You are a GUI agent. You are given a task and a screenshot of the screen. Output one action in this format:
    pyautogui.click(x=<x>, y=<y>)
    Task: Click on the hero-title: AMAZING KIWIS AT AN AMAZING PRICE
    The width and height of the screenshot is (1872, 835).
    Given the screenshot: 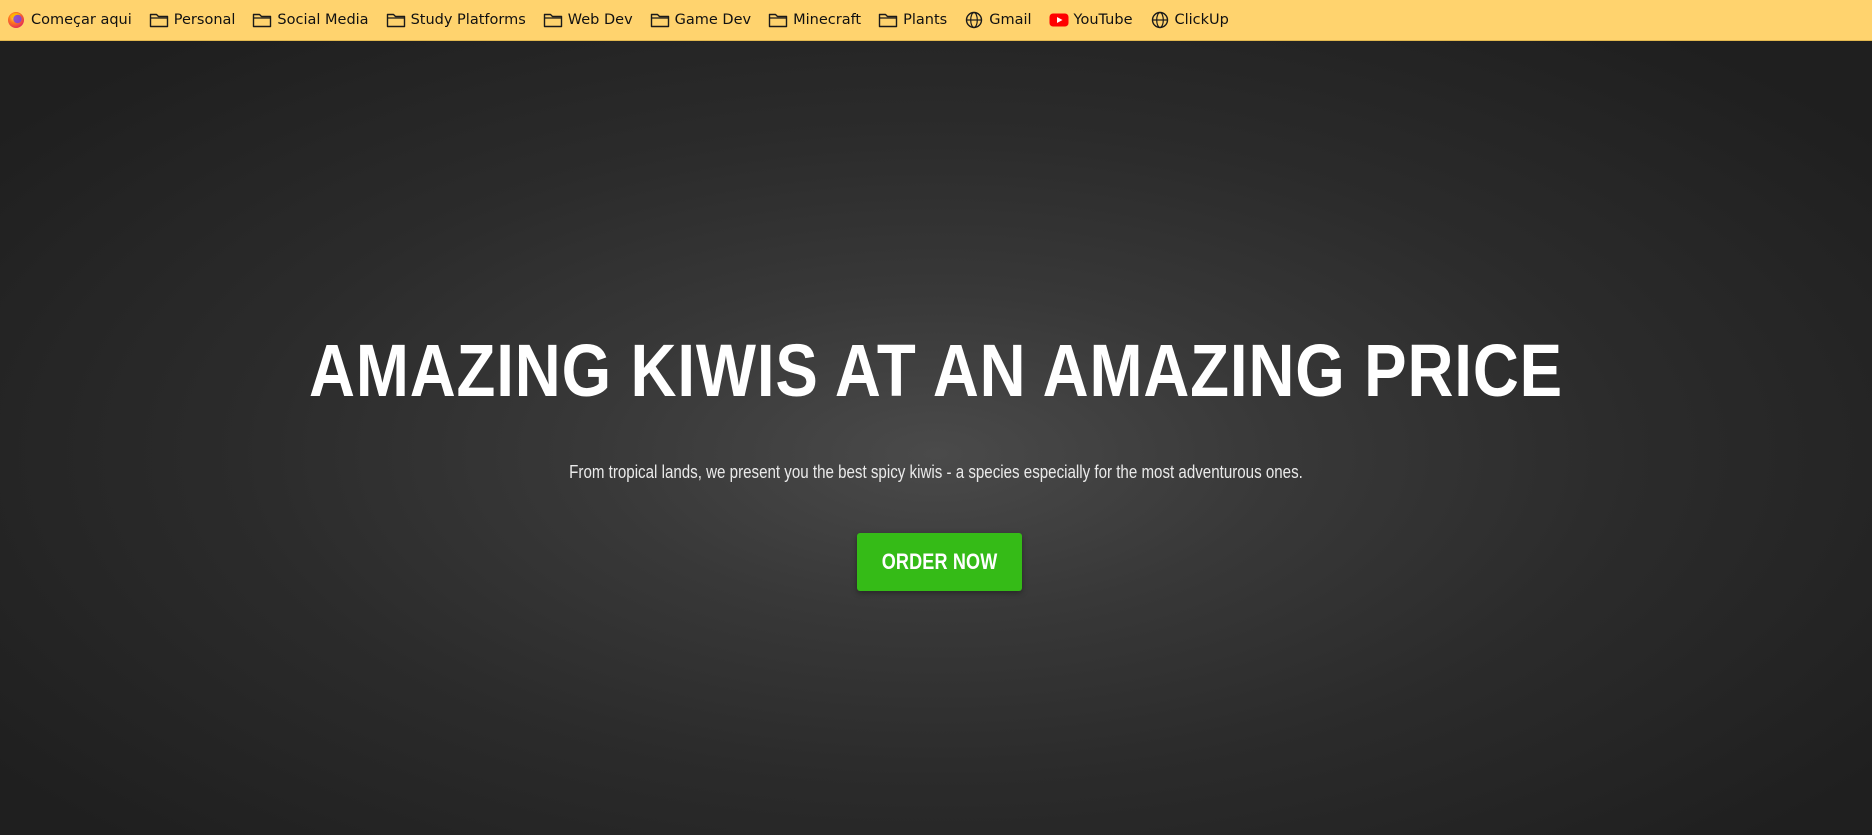 What is the action you would take?
    pyautogui.click(x=936, y=370)
    